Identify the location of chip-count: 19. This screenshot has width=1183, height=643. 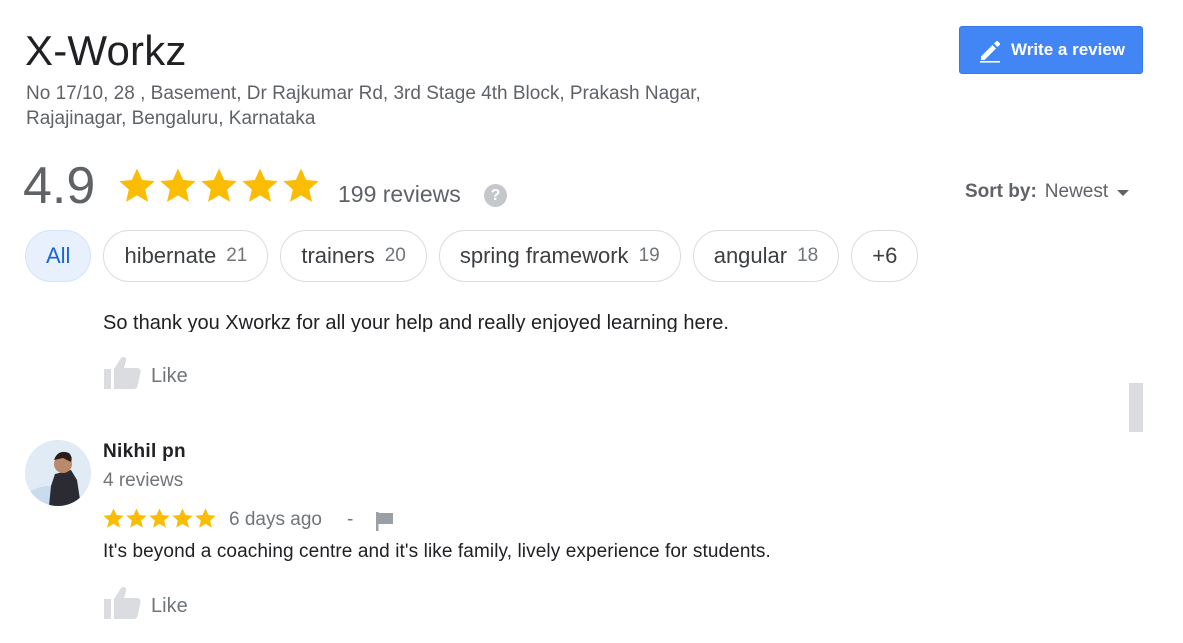
(649, 255).